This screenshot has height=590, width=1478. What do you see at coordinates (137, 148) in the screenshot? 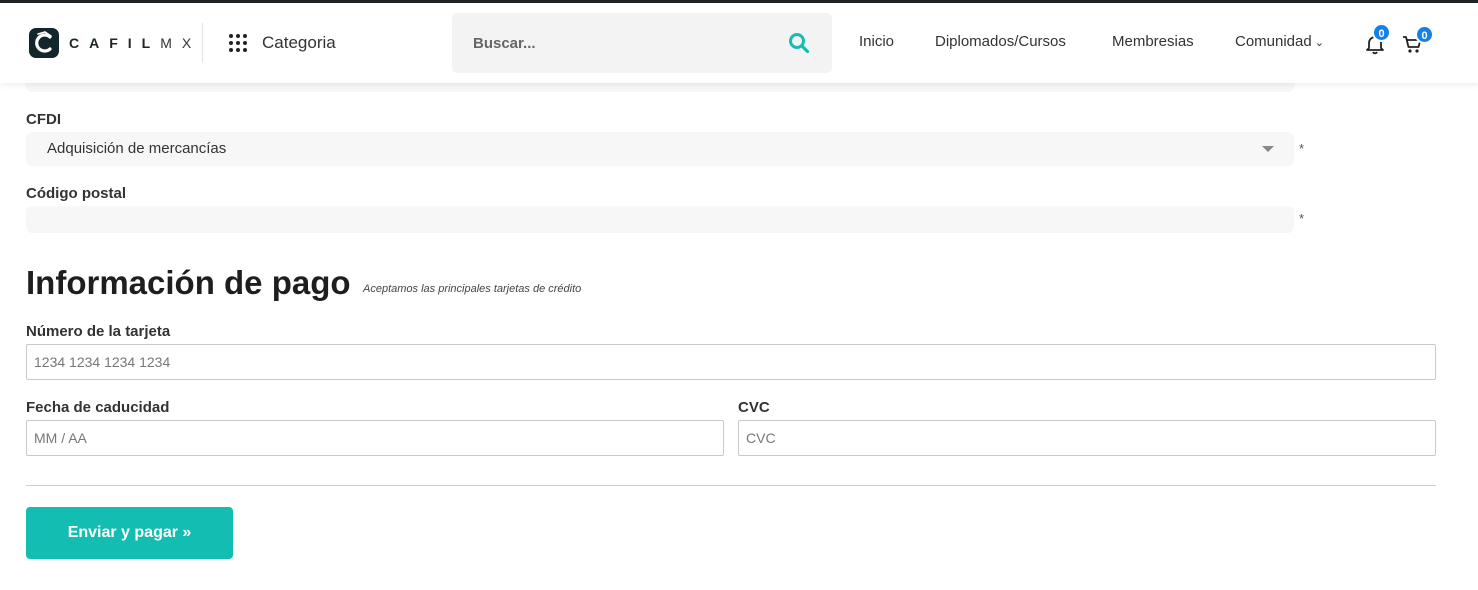
I see `cfdi-selected-value: Adquisición de mercancías` at bounding box center [137, 148].